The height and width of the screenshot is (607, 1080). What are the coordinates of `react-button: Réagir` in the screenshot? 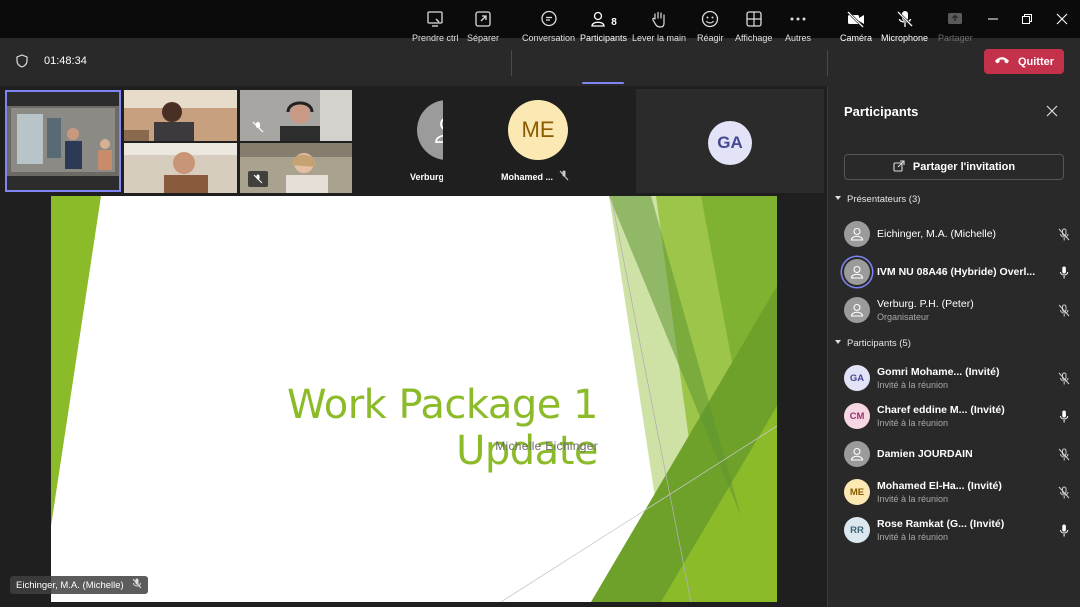 It's located at (710, 26).